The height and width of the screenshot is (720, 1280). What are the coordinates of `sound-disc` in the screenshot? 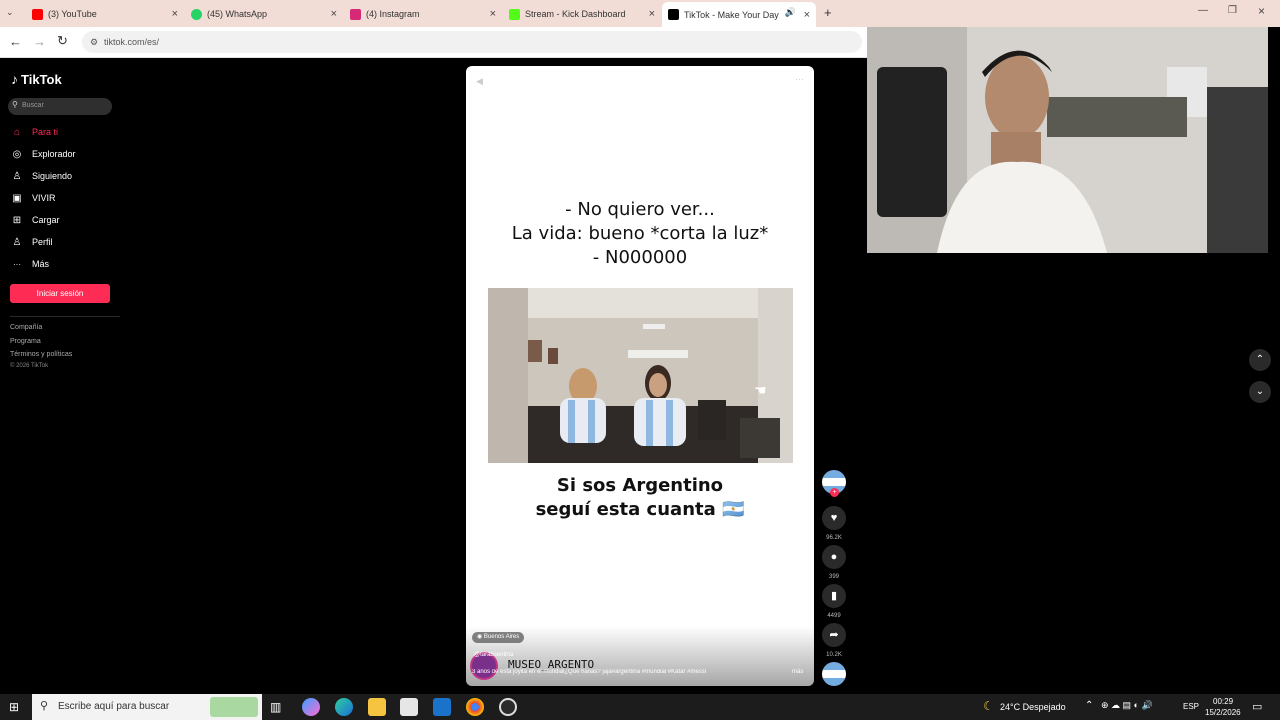 It's located at (834, 674).